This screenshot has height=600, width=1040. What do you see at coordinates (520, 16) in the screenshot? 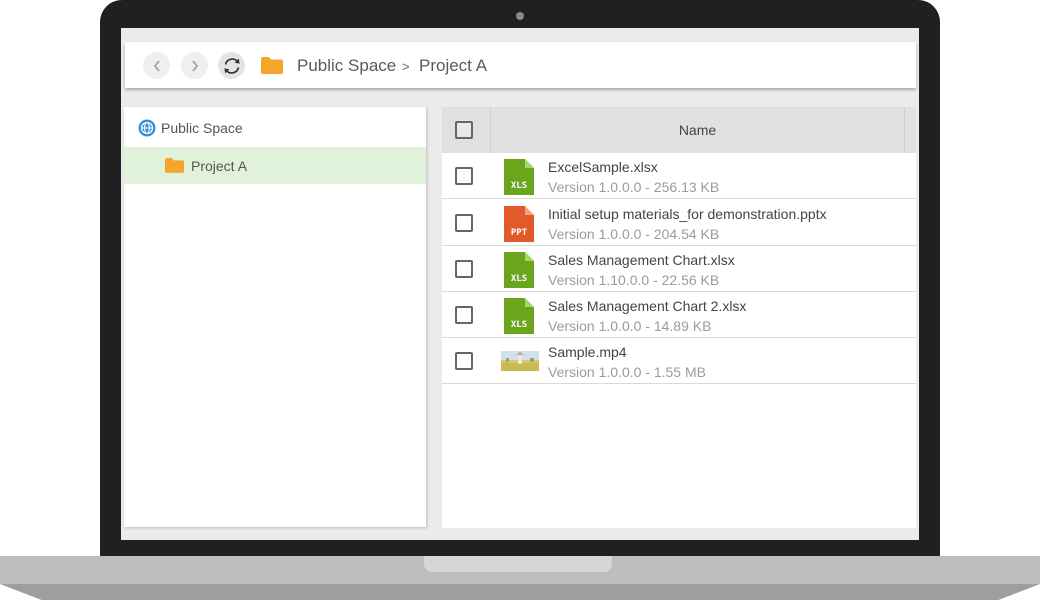
I see `webcam` at bounding box center [520, 16].